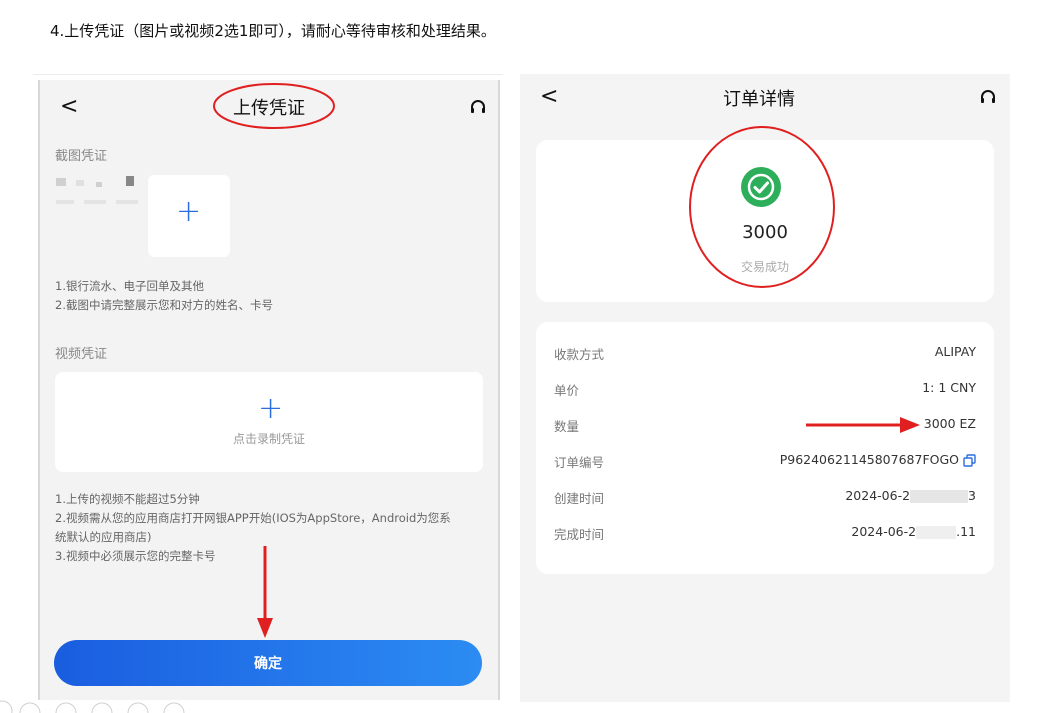 This screenshot has width=1041, height=713. Describe the element at coordinates (972, 495) in the screenshot. I see `time-suffix: 3` at that location.